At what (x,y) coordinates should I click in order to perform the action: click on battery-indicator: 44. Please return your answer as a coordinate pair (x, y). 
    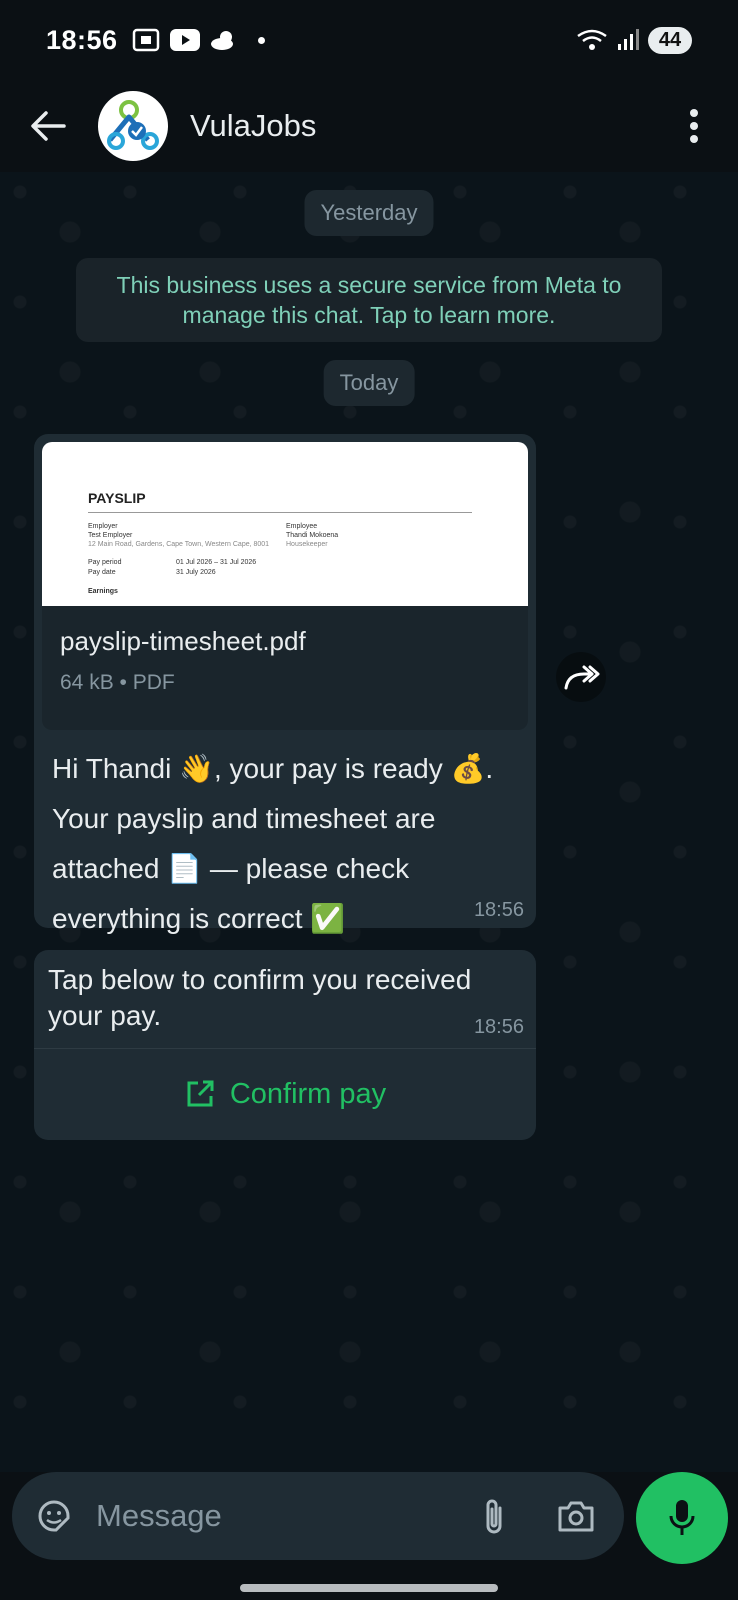
    Looking at the image, I should click on (670, 40).